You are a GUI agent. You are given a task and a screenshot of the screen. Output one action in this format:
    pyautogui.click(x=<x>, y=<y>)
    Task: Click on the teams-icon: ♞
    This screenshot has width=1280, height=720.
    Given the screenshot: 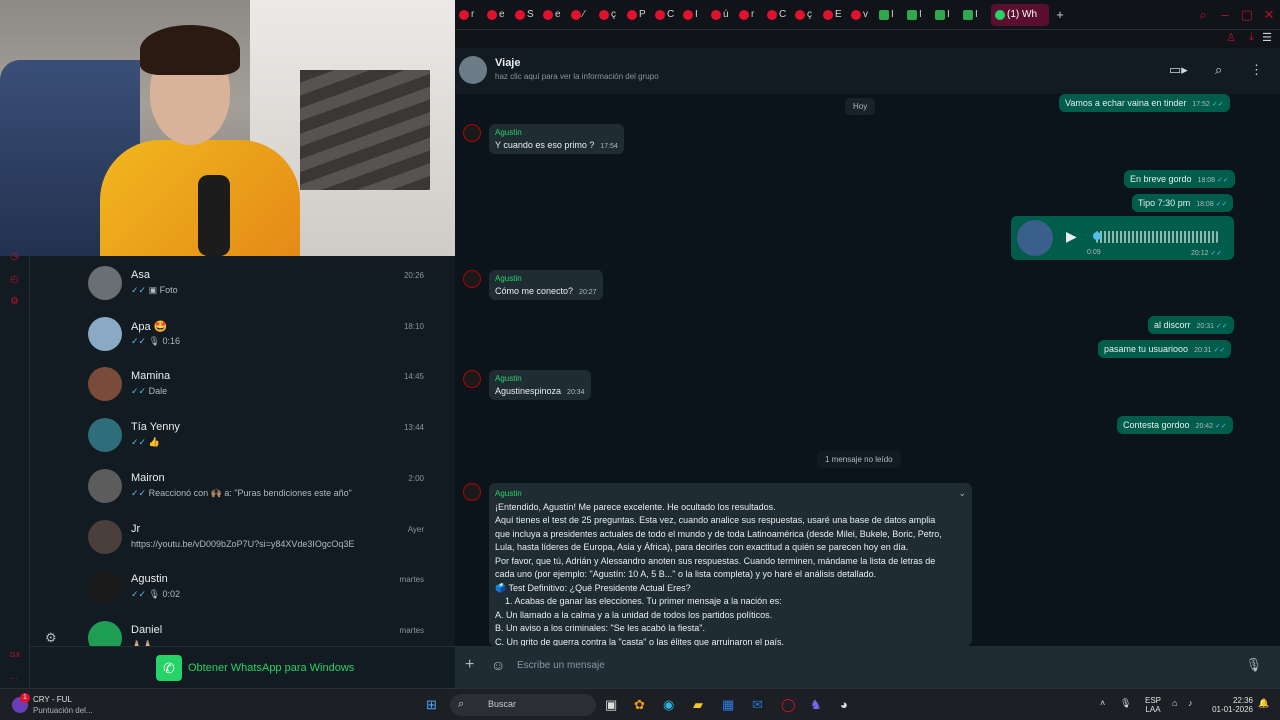 What is the action you would take?
    pyautogui.click(x=816, y=705)
    